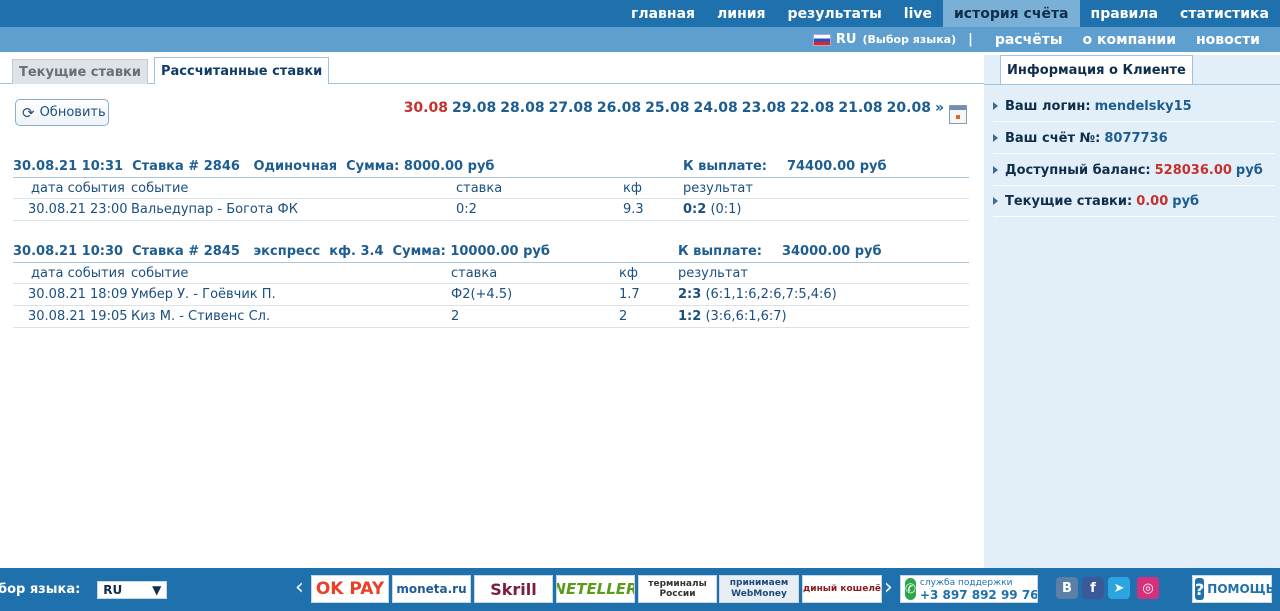 The height and width of the screenshot is (611, 1280). I want to click on okpay-logo: OK PAY, so click(350, 589).